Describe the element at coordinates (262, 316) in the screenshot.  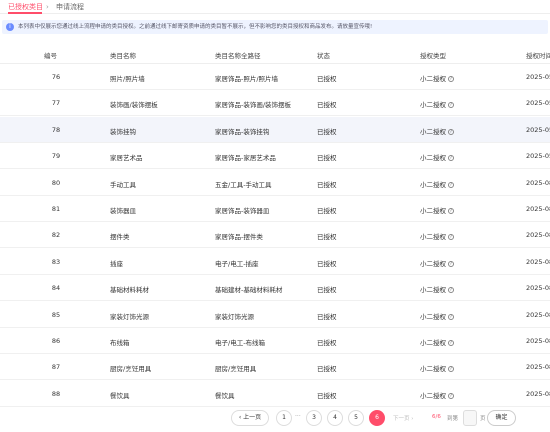
I see `cell-category-path: 家装灯饰光源` at that location.